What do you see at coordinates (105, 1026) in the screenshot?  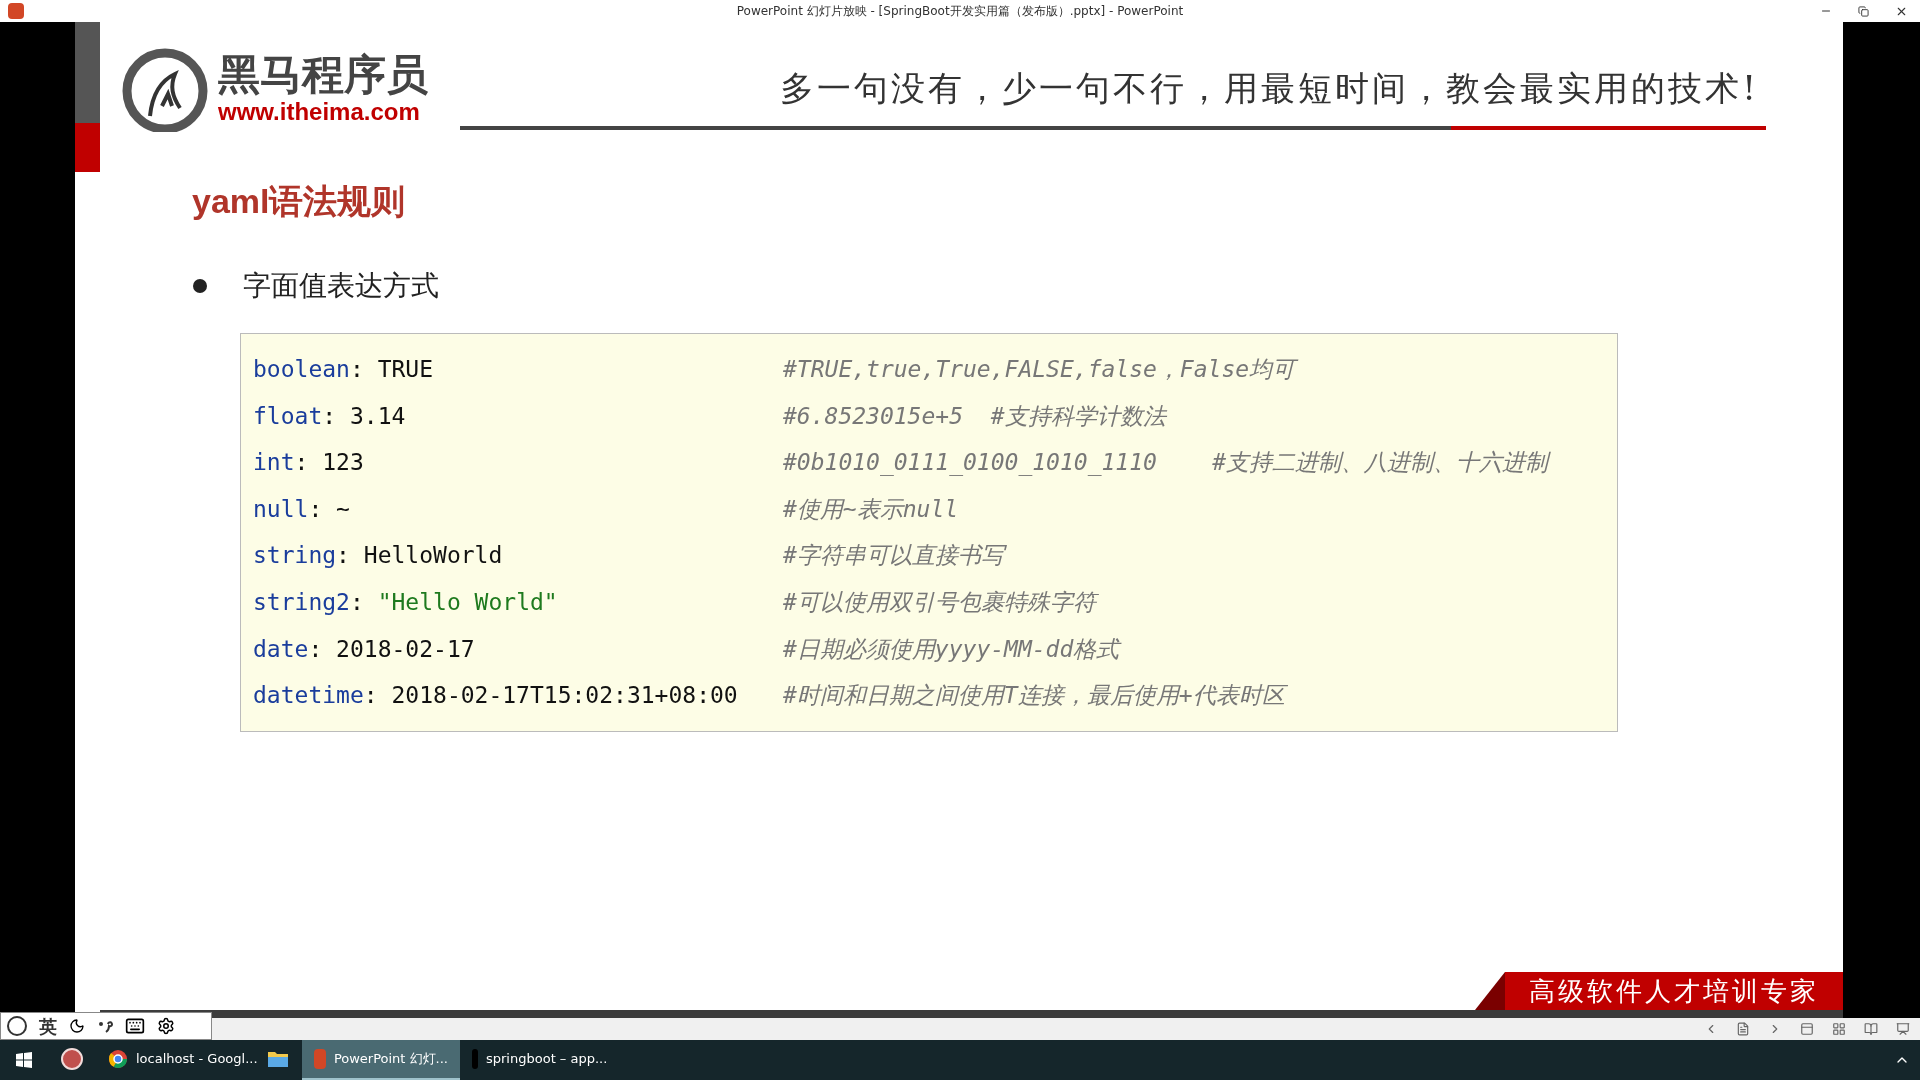 I see `punctuation-icon` at bounding box center [105, 1026].